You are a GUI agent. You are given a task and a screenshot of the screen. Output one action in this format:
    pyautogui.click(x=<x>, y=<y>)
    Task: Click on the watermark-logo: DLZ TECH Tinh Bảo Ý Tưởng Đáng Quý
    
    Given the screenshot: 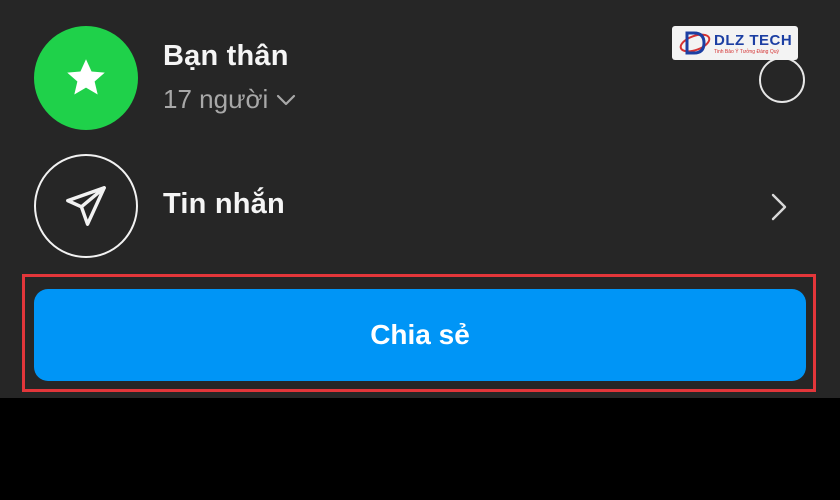 What is the action you would take?
    pyautogui.click(x=735, y=43)
    